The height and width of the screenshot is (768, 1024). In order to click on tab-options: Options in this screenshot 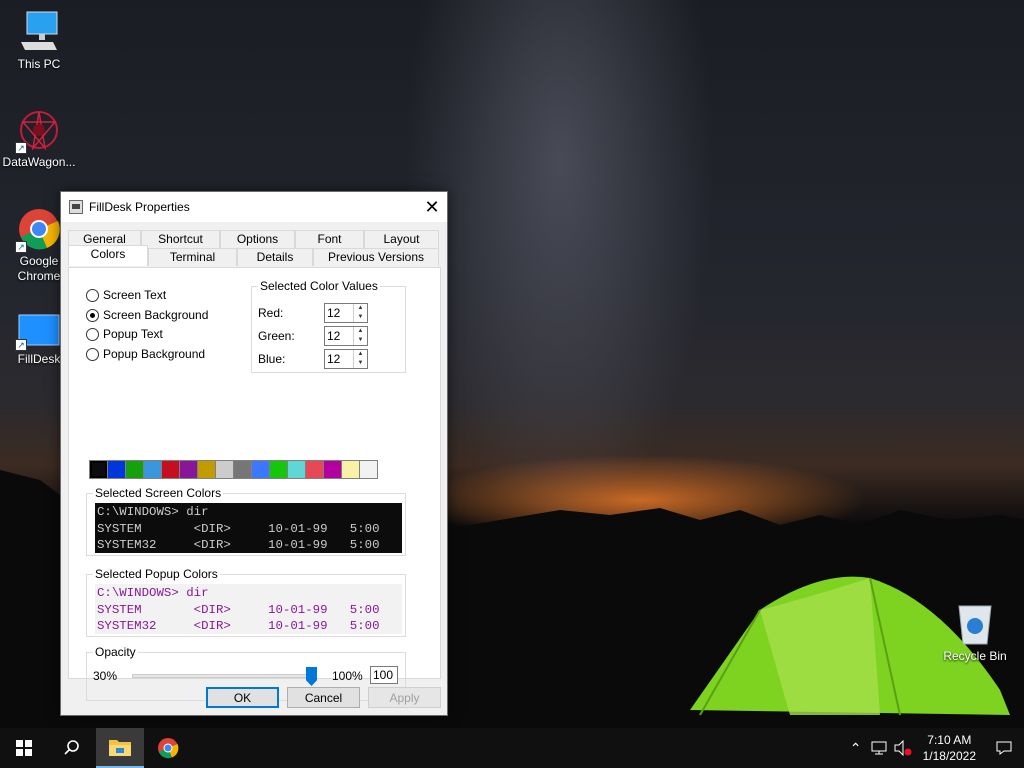, I will do `click(257, 239)`.